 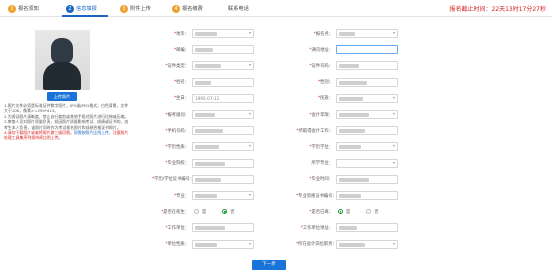 What do you see at coordinates (28, 9) in the screenshot?
I see `step-label: 报名须知` at bounding box center [28, 9].